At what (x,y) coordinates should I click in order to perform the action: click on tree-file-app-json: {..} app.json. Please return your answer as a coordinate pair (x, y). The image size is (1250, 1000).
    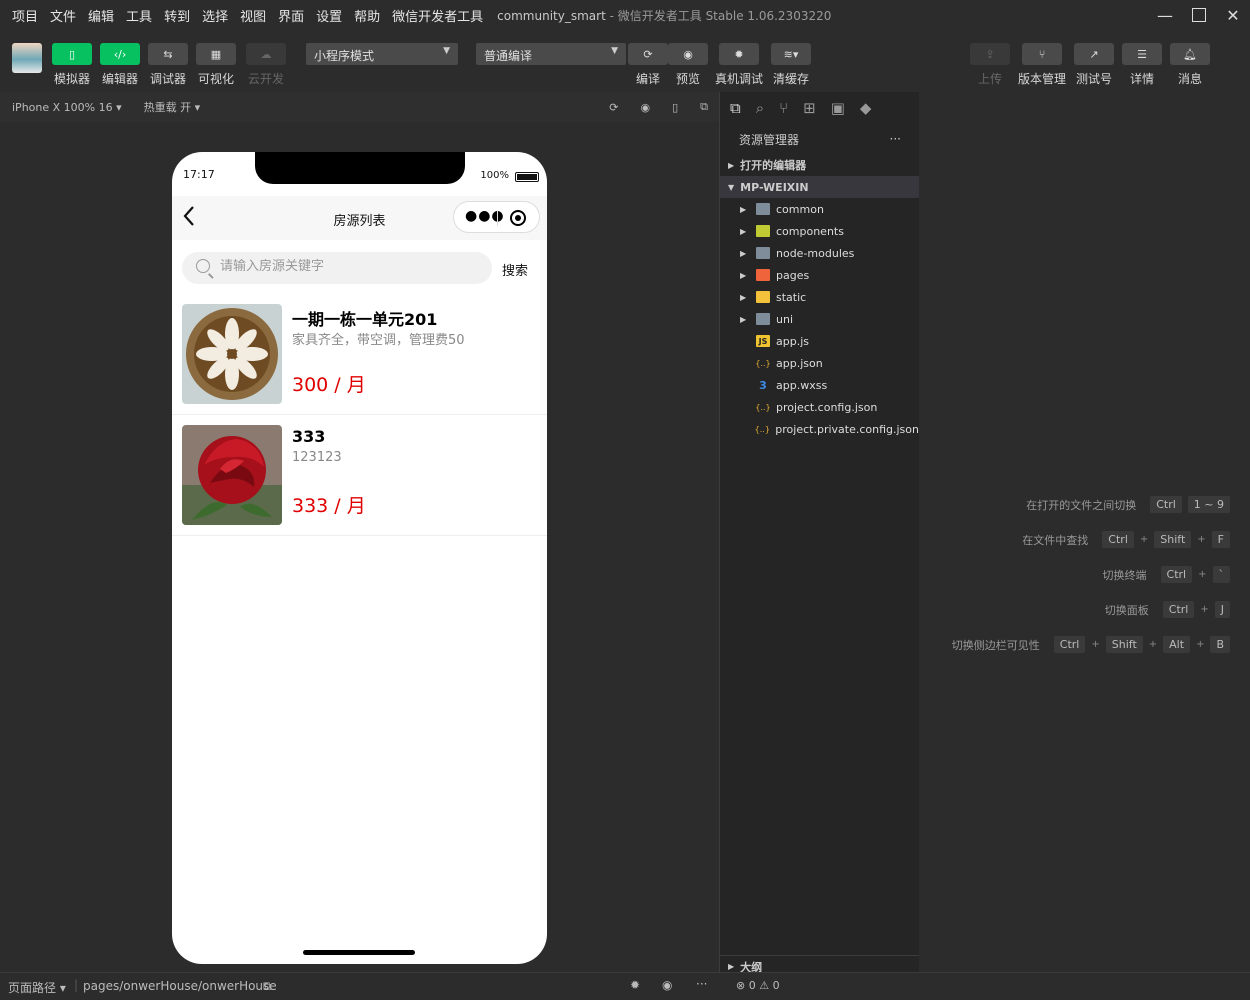
    Looking at the image, I should click on (819, 363).